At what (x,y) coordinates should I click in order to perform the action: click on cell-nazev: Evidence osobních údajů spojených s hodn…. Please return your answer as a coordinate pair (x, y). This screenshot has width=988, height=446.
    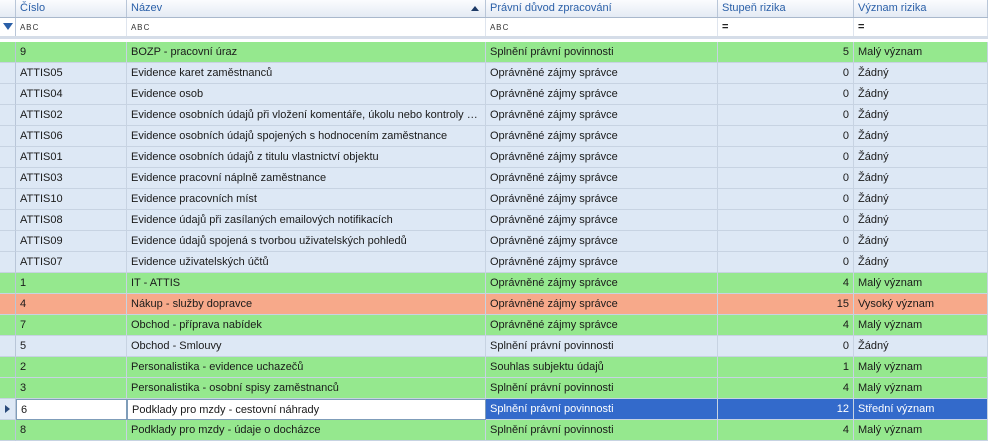
    Looking at the image, I should click on (306, 136).